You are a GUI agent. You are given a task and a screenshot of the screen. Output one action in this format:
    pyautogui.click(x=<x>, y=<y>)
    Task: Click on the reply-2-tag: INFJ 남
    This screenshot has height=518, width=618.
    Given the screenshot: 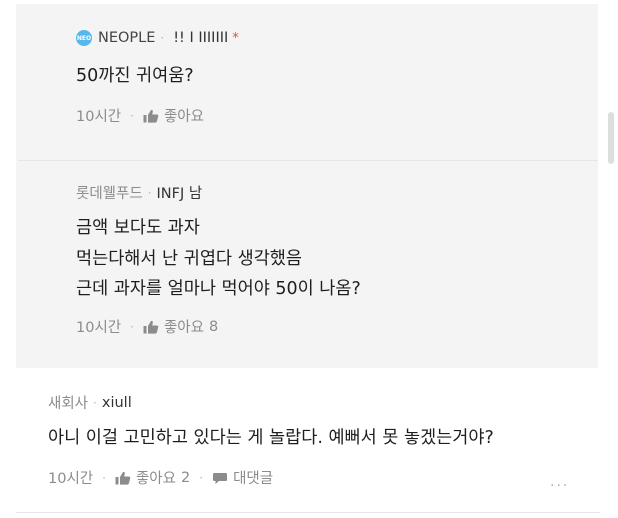 What is the action you would take?
    pyautogui.click(x=179, y=194)
    